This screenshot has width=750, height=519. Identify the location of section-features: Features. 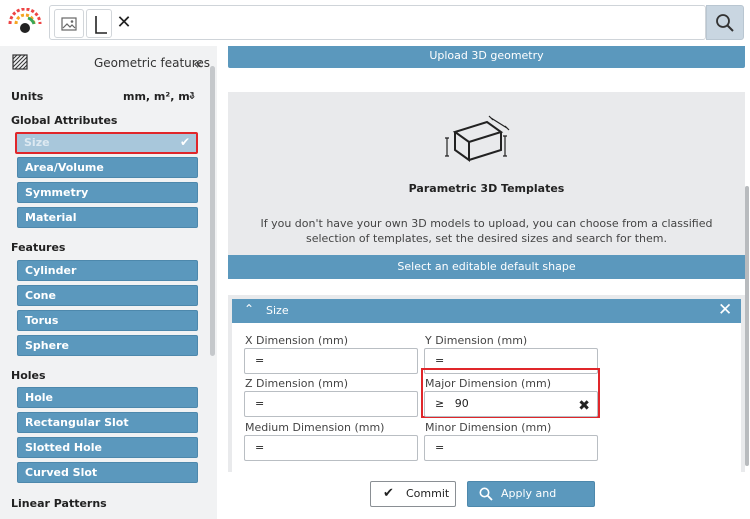
(38, 247).